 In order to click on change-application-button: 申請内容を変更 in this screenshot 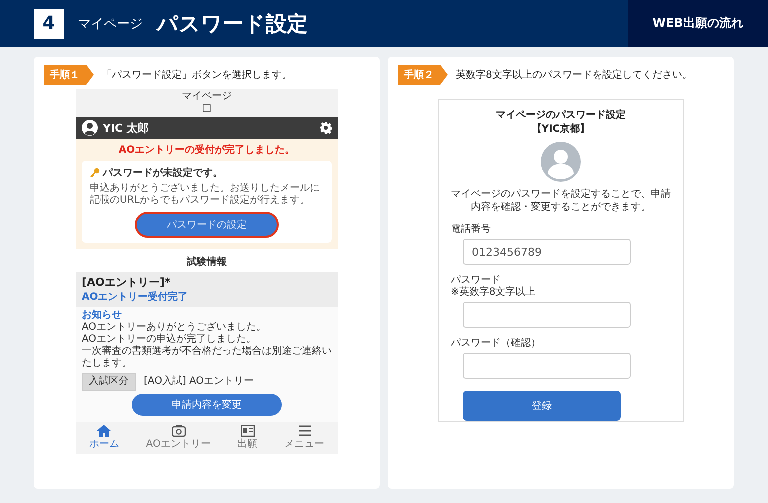, I will do `click(207, 405)`.